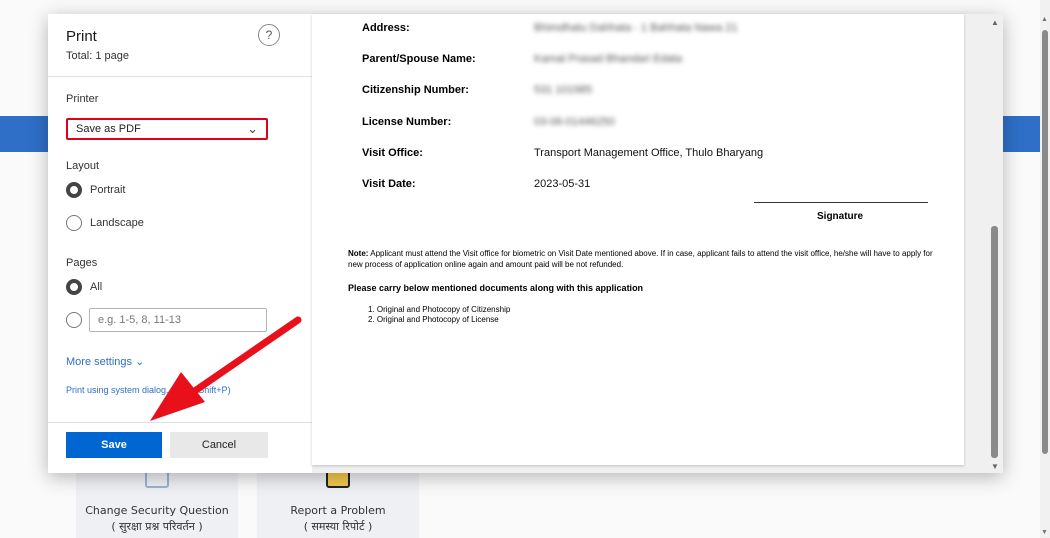 This screenshot has width=1050, height=538. Describe the element at coordinates (82, 263) in the screenshot. I see `pages-label: Pages` at that location.